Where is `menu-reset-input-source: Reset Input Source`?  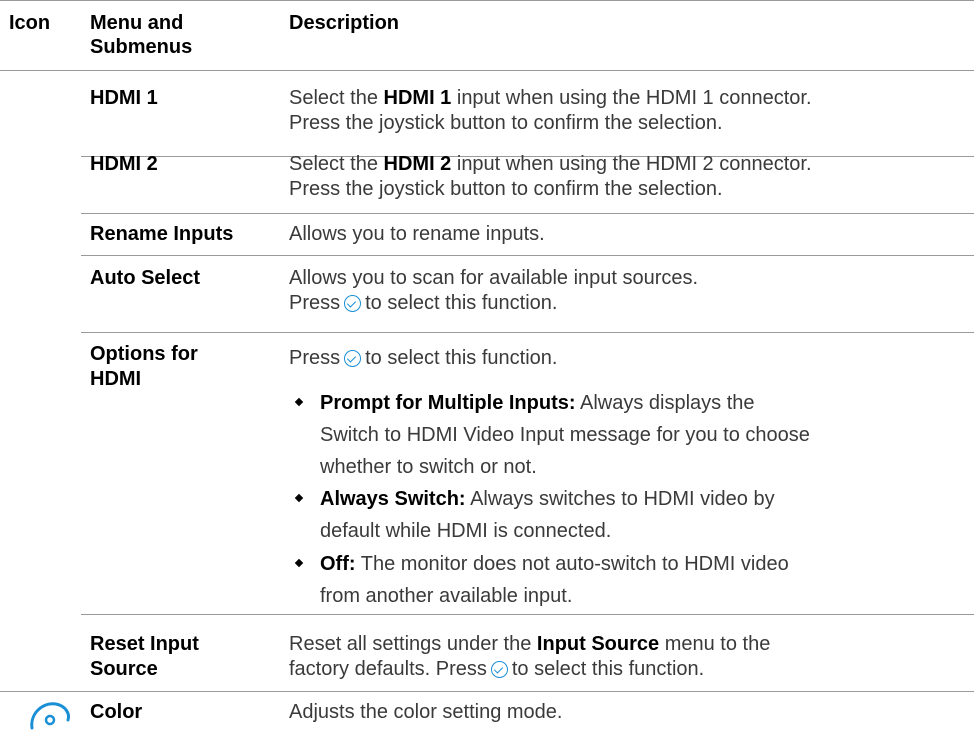 menu-reset-input-source: Reset Input Source is located at coordinates (144, 656).